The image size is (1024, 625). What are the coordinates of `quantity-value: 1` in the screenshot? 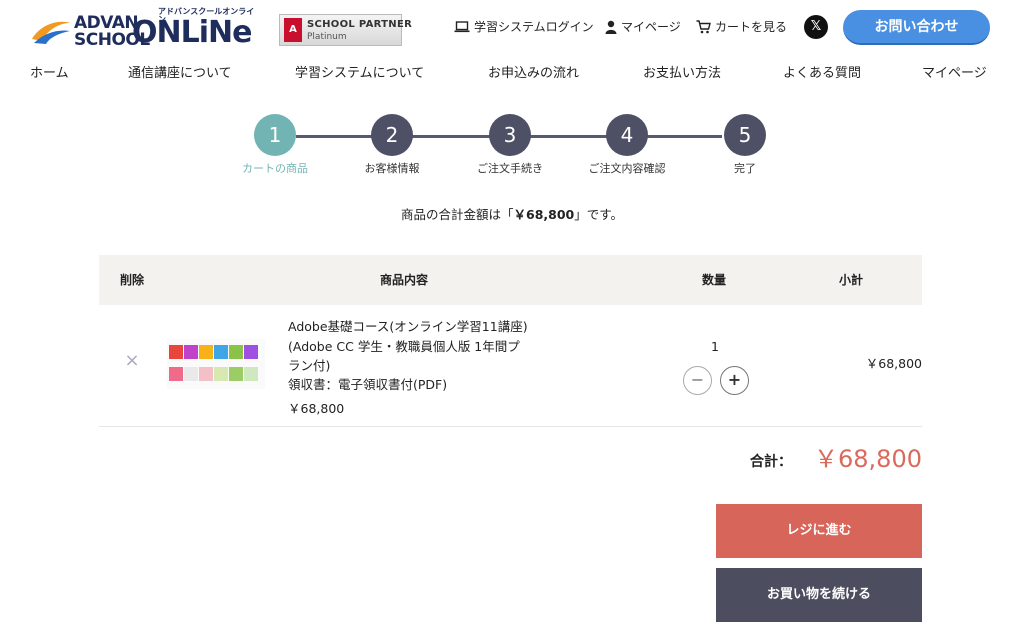 It's located at (715, 346).